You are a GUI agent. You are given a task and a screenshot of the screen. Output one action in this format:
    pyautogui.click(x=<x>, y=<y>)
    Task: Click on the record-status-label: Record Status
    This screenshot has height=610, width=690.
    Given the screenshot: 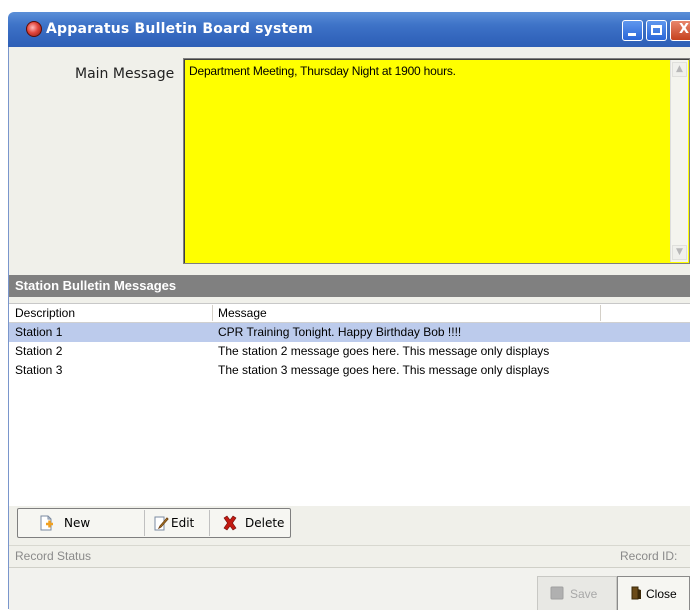 What is the action you would take?
    pyautogui.click(x=53, y=556)
    